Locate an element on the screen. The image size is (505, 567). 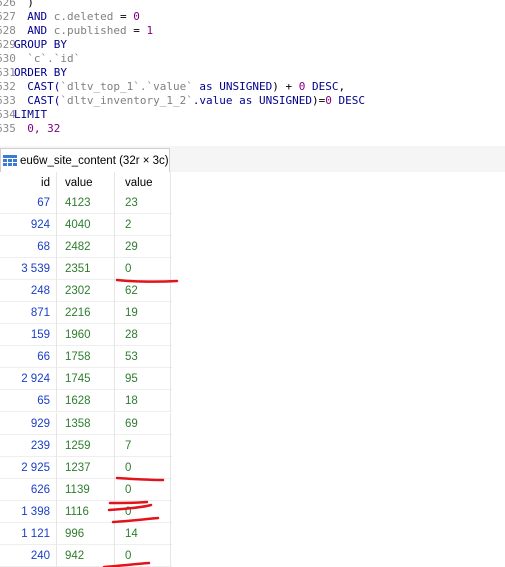
code-token: ) is located at coordinates (24, 4).